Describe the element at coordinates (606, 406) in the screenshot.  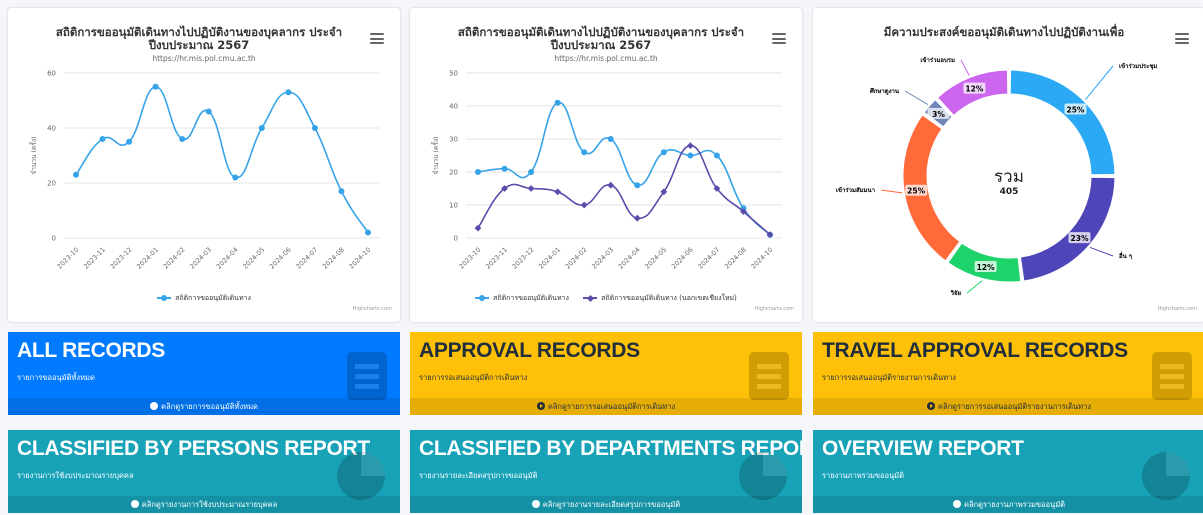
I see `small-box-footer-link: คลิกดูรายการรอเสนออนุมัติการเดินทาง` at that location.